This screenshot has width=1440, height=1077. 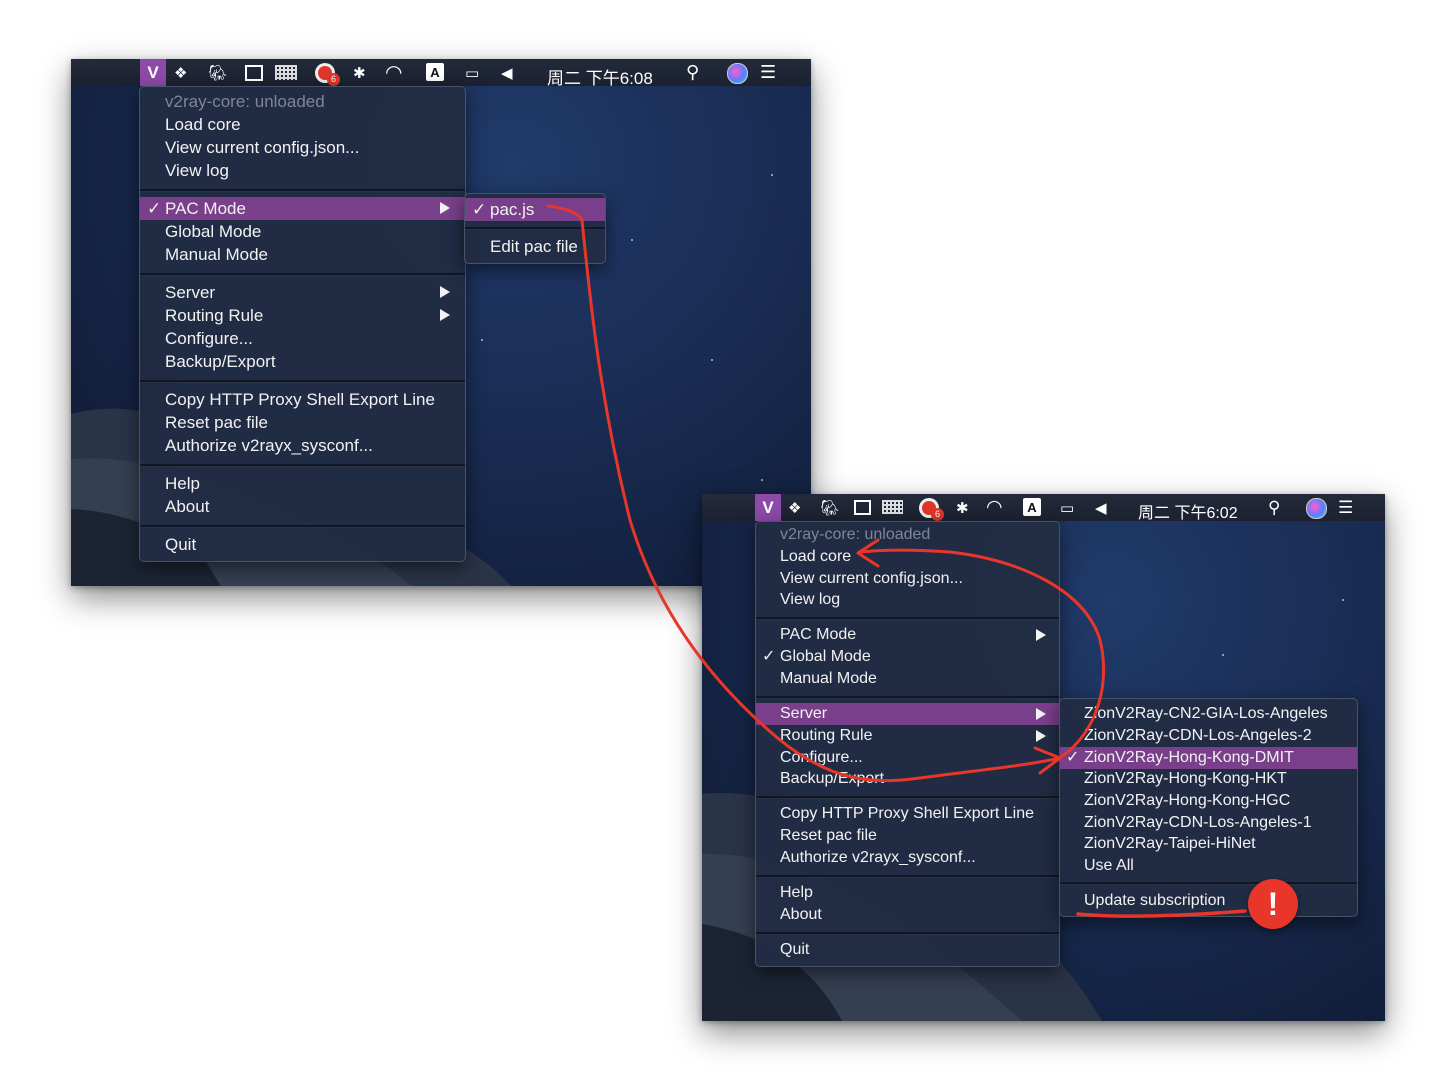 What do you see at coordinates (1208, 736) in the screenshot?
I see `server-item: ZionV2Ray-CDN-Los-Angeles-2` at bounding box center [1208, 736].